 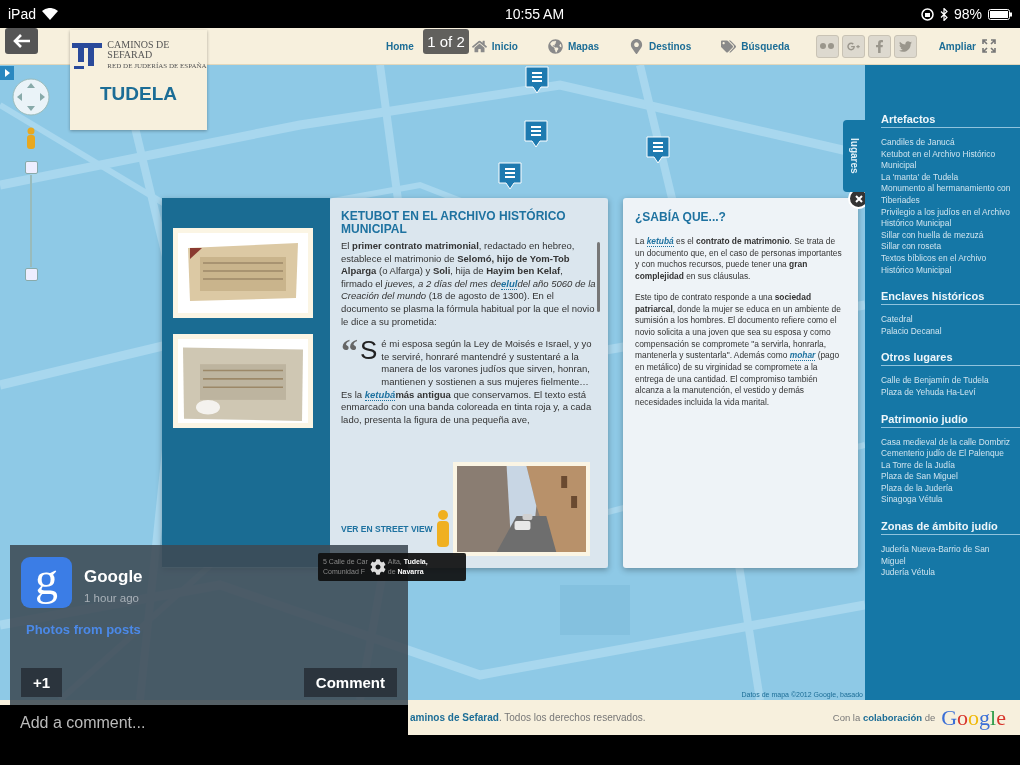 What do you see at coordinates (528, 717) in the screenshot?
I see `copyright-text: aminos de Sefarad. Todos los derechos reservados.` at bounding box center [528, 717].